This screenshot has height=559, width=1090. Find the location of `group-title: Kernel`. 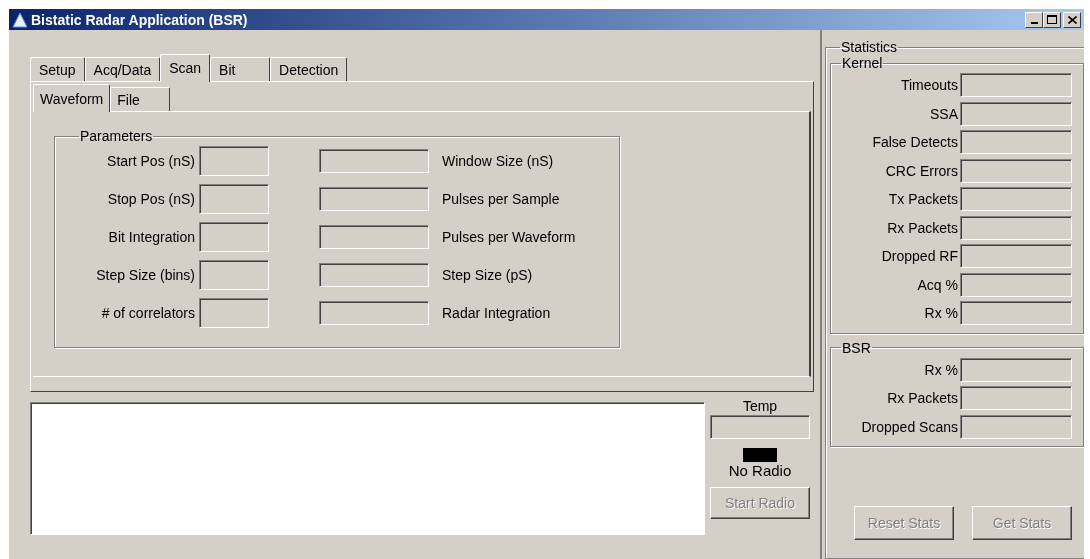

group-title: Kernel is located at coordinates (862, 63).